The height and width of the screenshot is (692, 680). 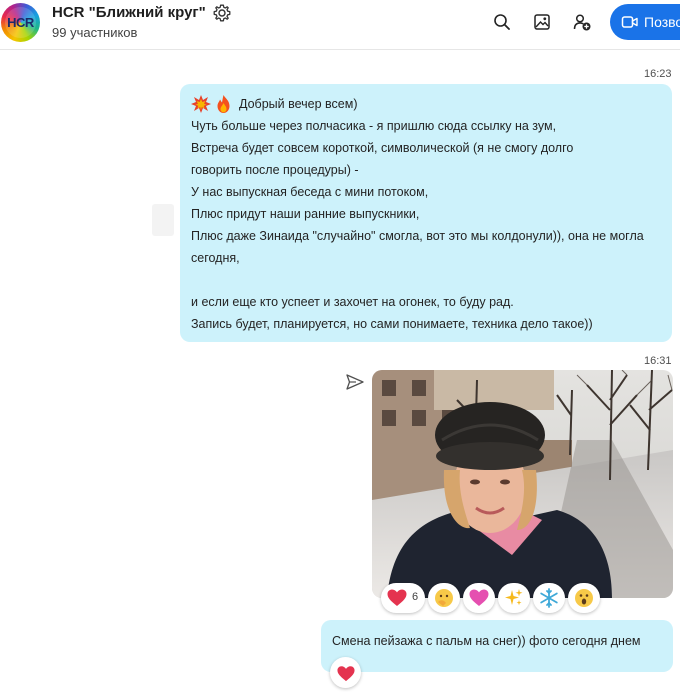 I want to click on message-timestamp: 16:31, so click(x=658, y=361).